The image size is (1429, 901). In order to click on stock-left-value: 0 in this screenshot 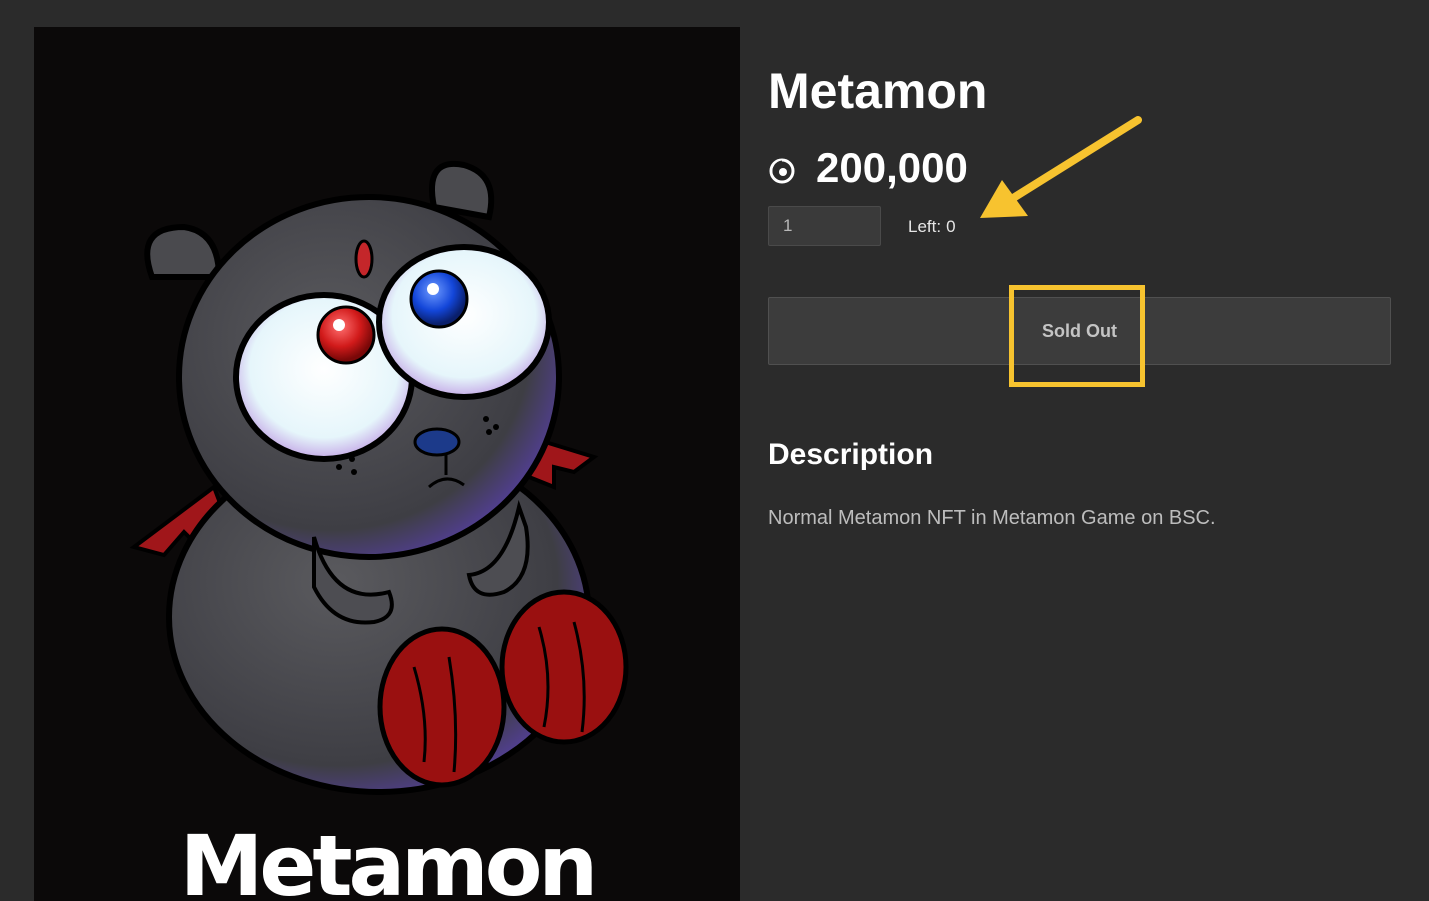, I will do `click(951, 226)`.